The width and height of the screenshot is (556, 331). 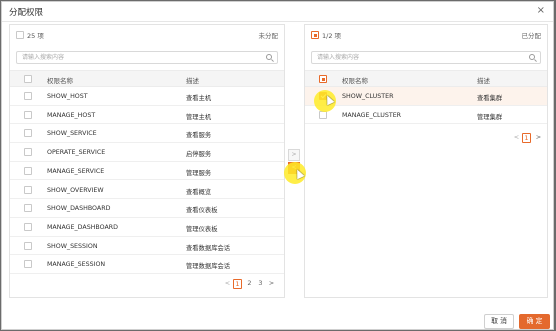 What do you see at coordinates (260, 284) in the screenshot?
I see `page-3-button: 3` at bounding box center [260, 284].